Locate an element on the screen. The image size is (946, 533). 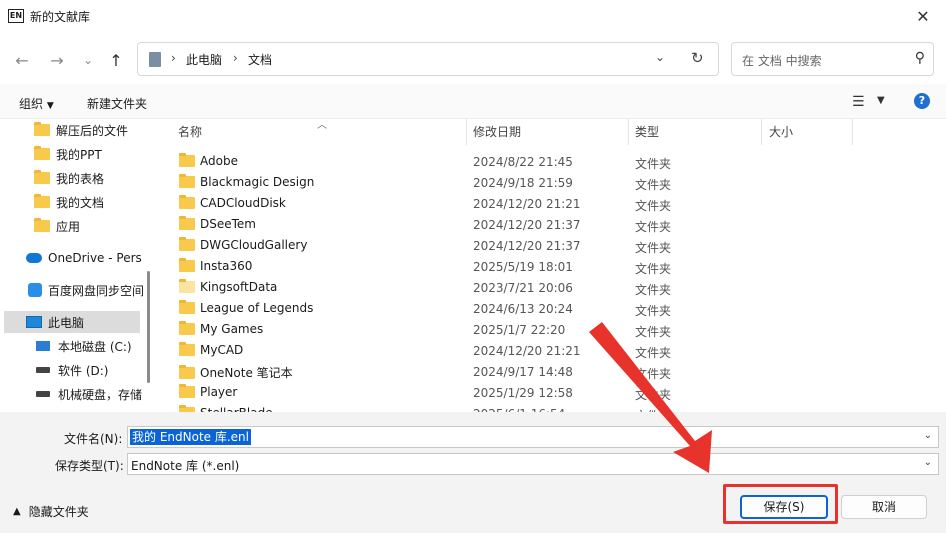
title-bar: EN 新的文献库 ✕ is located at coordinates (473, 16).